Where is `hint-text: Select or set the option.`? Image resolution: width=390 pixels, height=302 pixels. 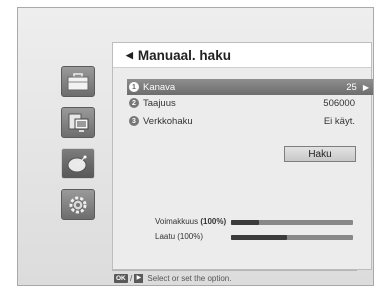 hint-text: Select or set the option. is located at coordinates (189, 278).